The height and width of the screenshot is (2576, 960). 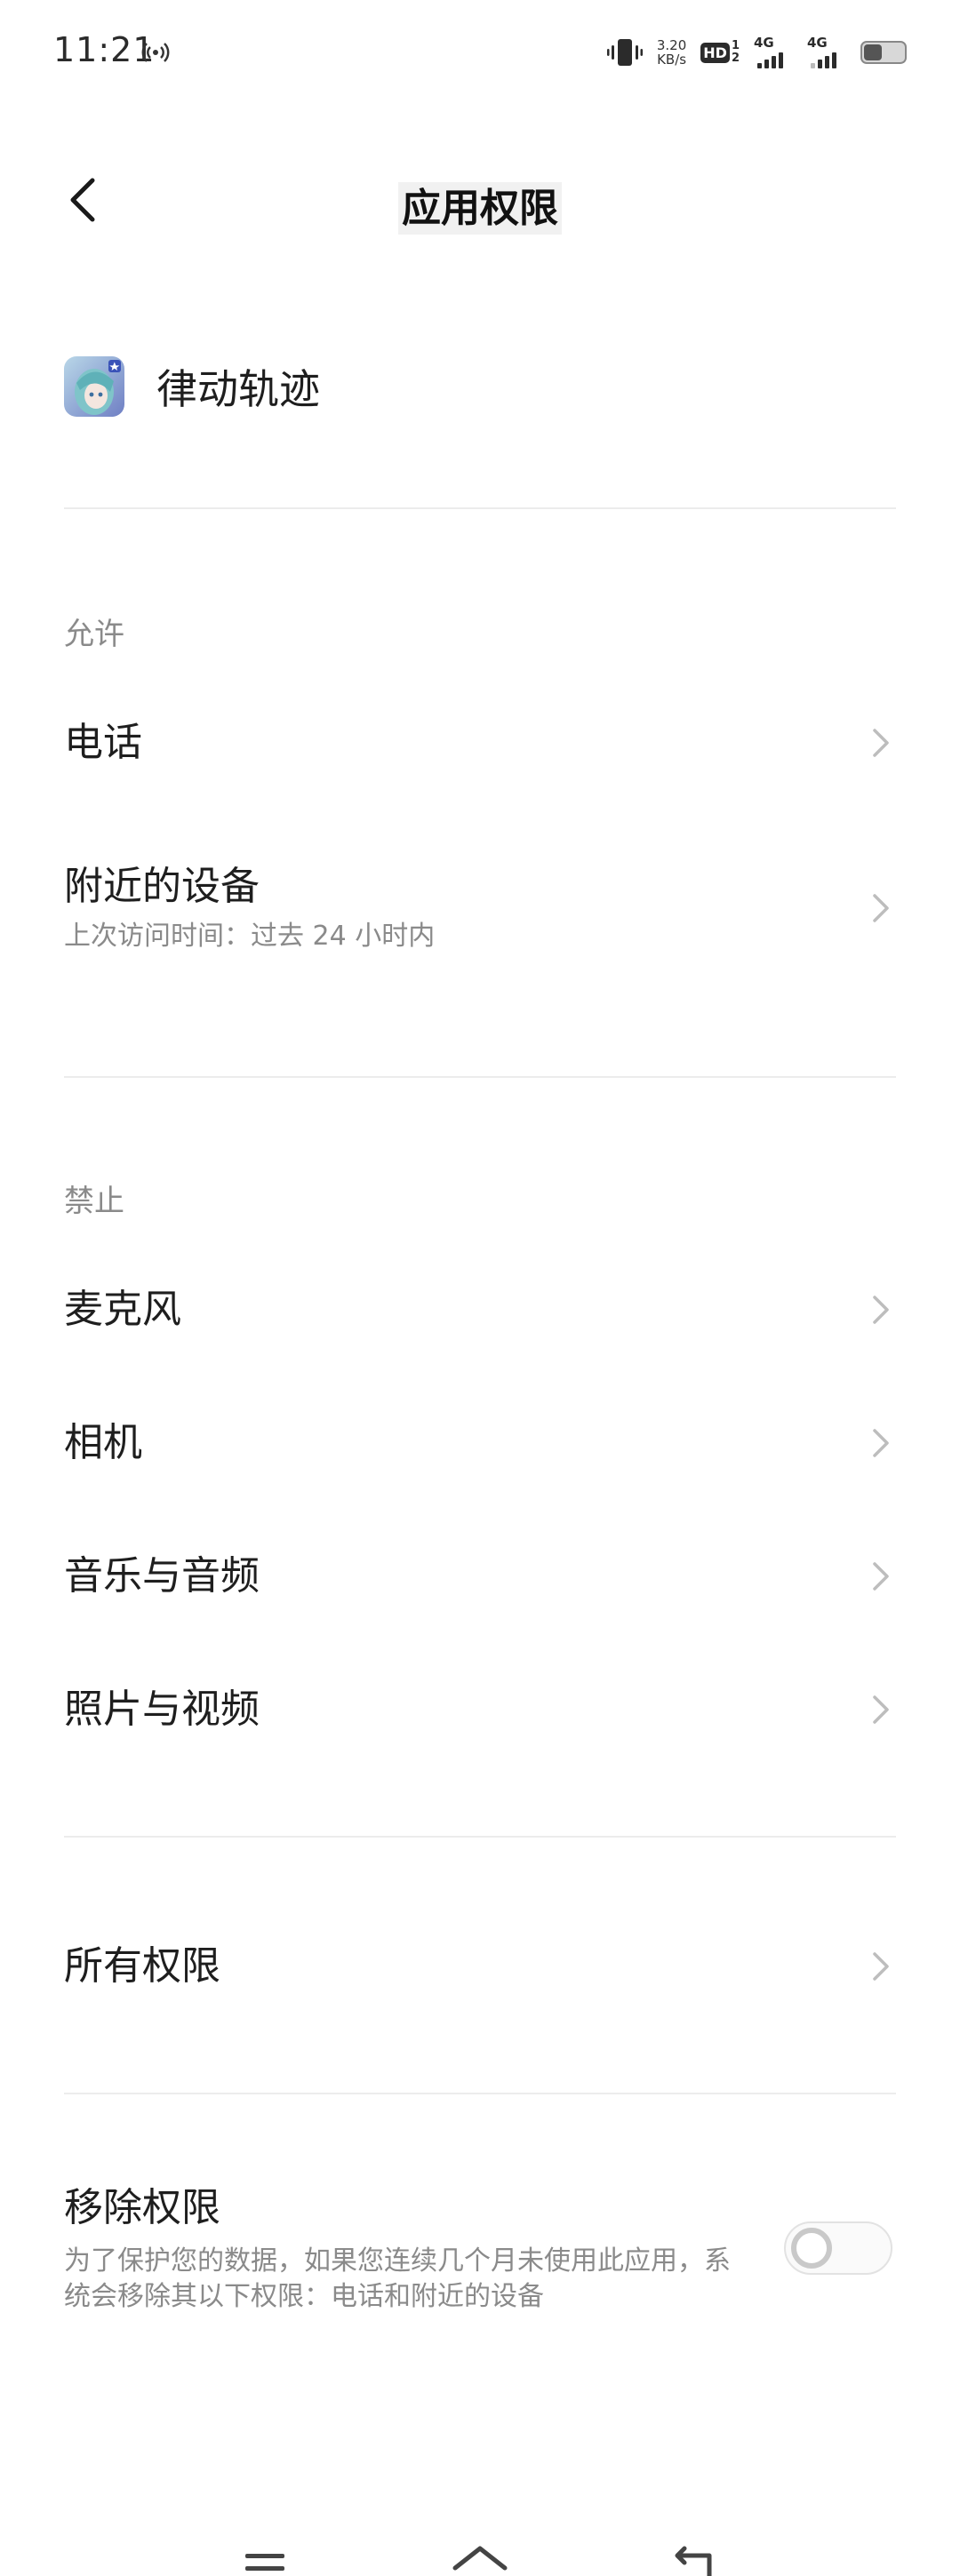 I want to click on permission-last-access: 上次访问时间：过去 24 小时内, so click(x=250, y=937).